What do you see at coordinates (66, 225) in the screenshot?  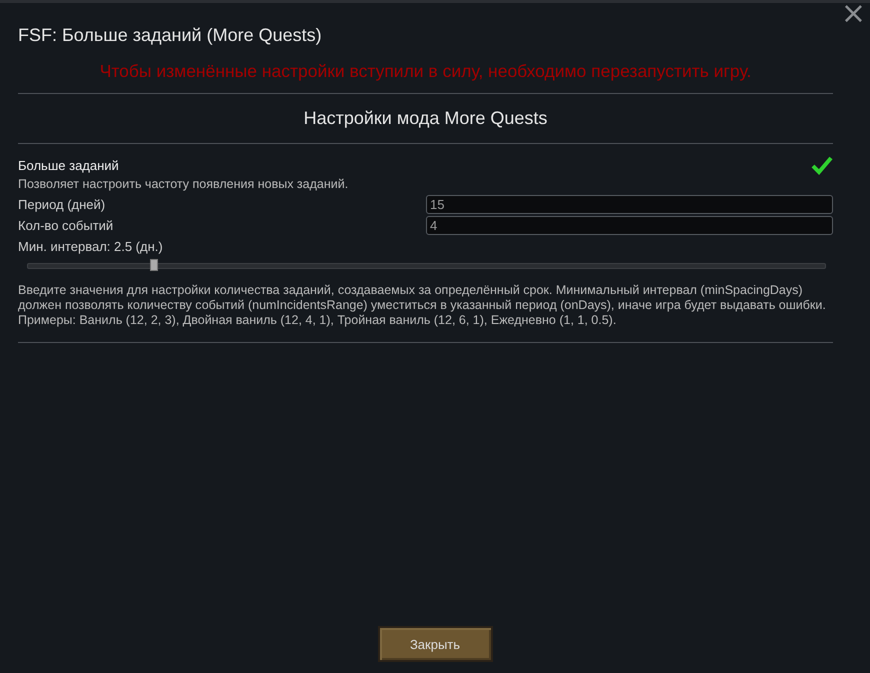 I see `field-label: Кол-во событий` at bounding box center [66, 225].